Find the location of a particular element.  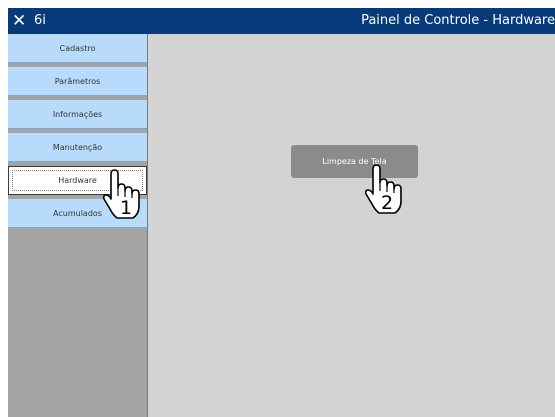

sidebar-item-cadastro: Cadastro is located at coordinates (77, 48).